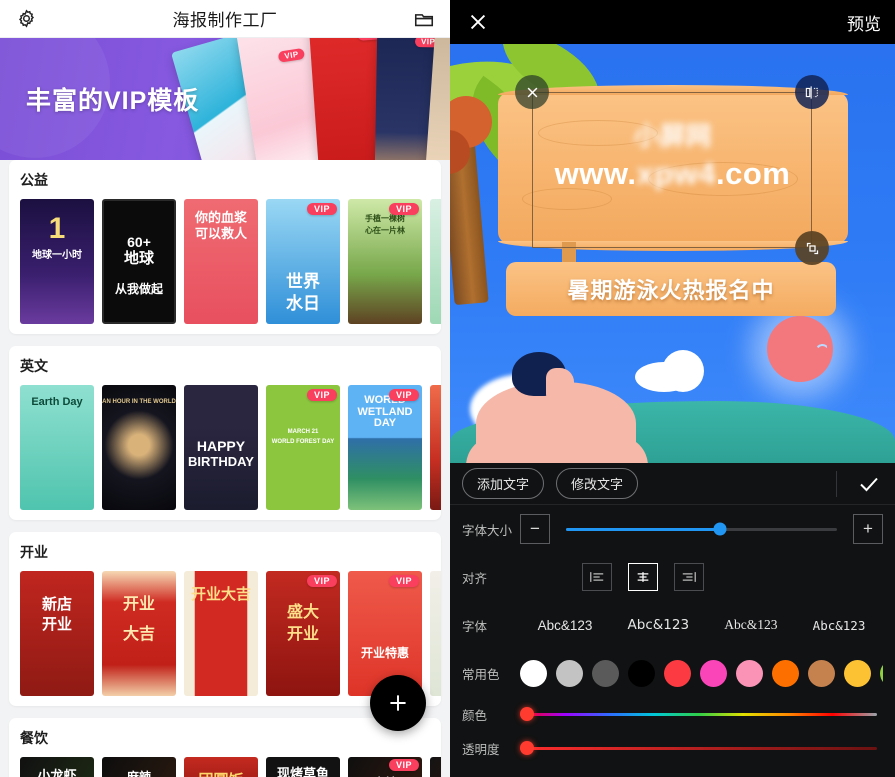  Describe the element at coordinates (689, 577) in the screenshot. I see `align-right-button` at that location.